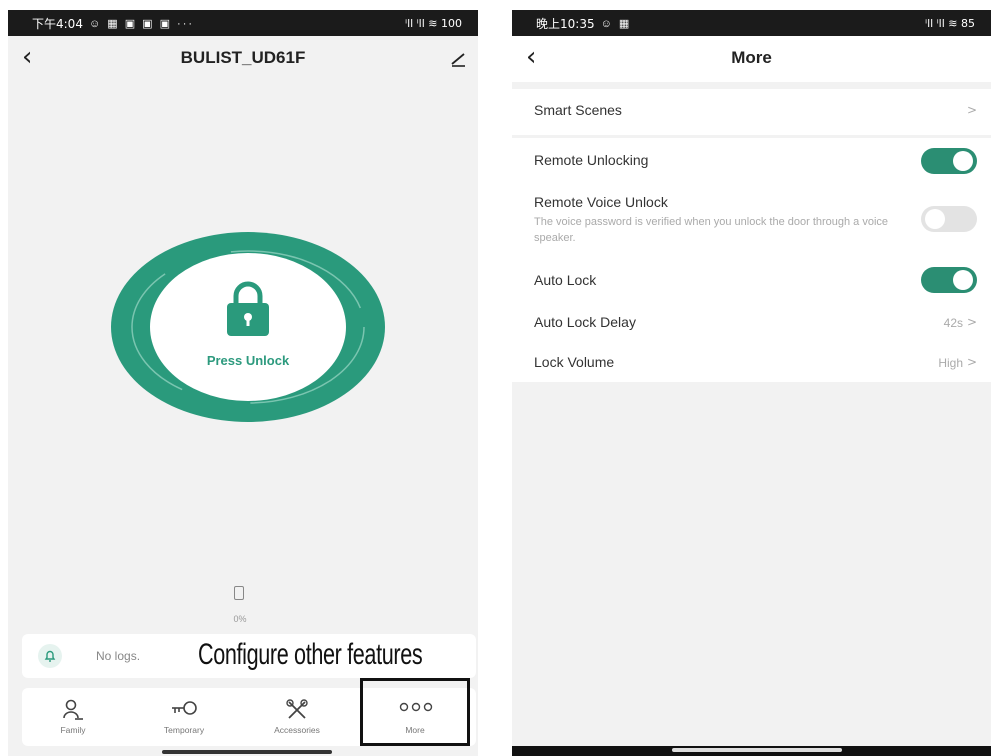  I want to click on nav-family: Family, so click(73, 717).